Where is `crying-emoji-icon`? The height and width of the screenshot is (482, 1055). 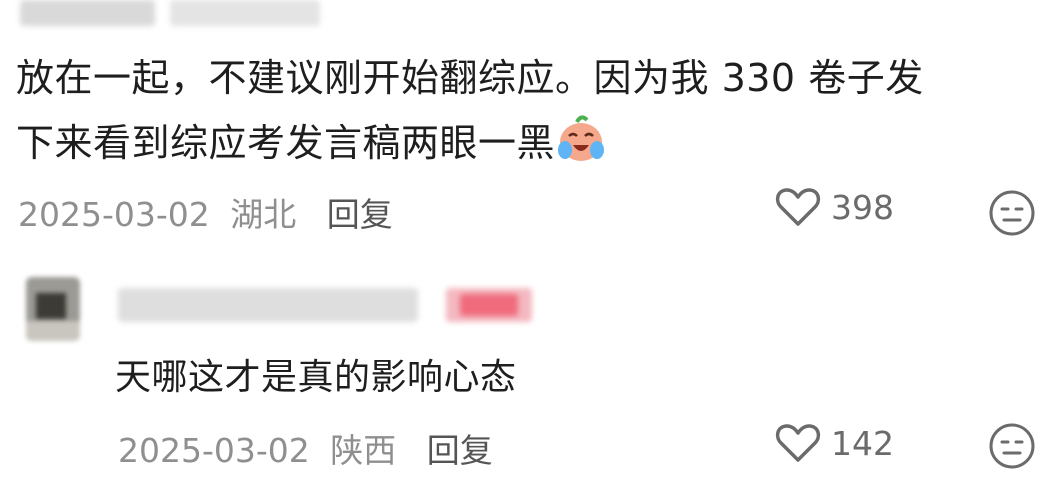
crying-emoji-icon is located at coordinates (581, 138).